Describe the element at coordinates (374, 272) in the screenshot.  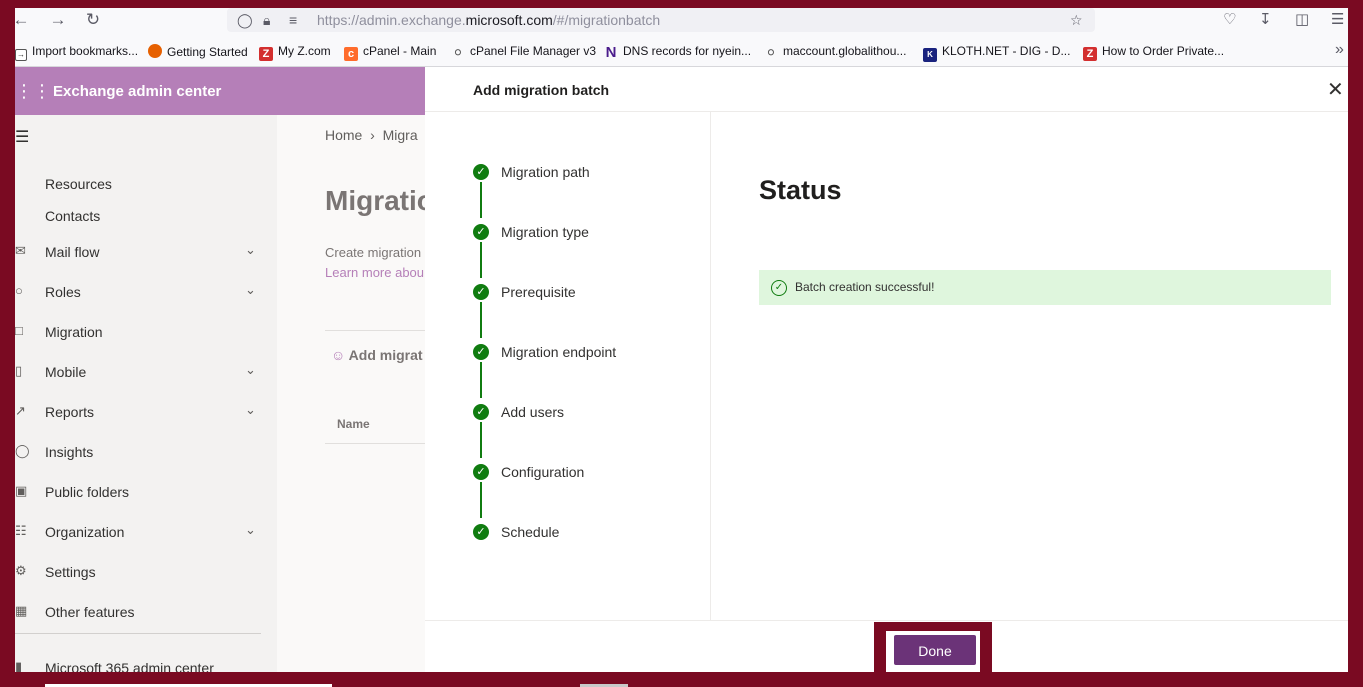
I see `learn-more-link: Learn more abou` at that location.